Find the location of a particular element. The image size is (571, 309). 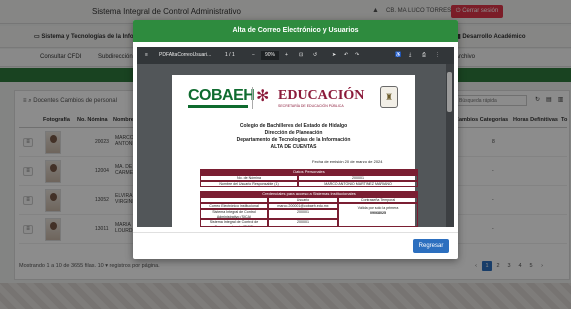

cred-password-cell: Válida por solo la primera 09068025 is located at coordinates (378, 215).